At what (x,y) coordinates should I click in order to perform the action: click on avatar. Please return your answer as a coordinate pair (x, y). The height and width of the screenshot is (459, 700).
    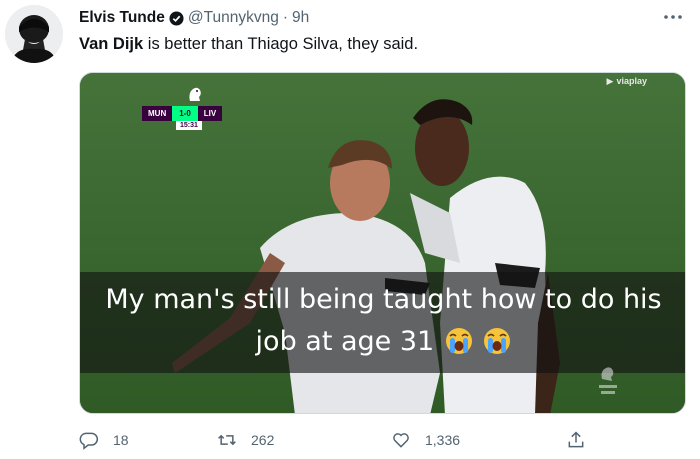
    Looking at the image, I should click on (34, 34).